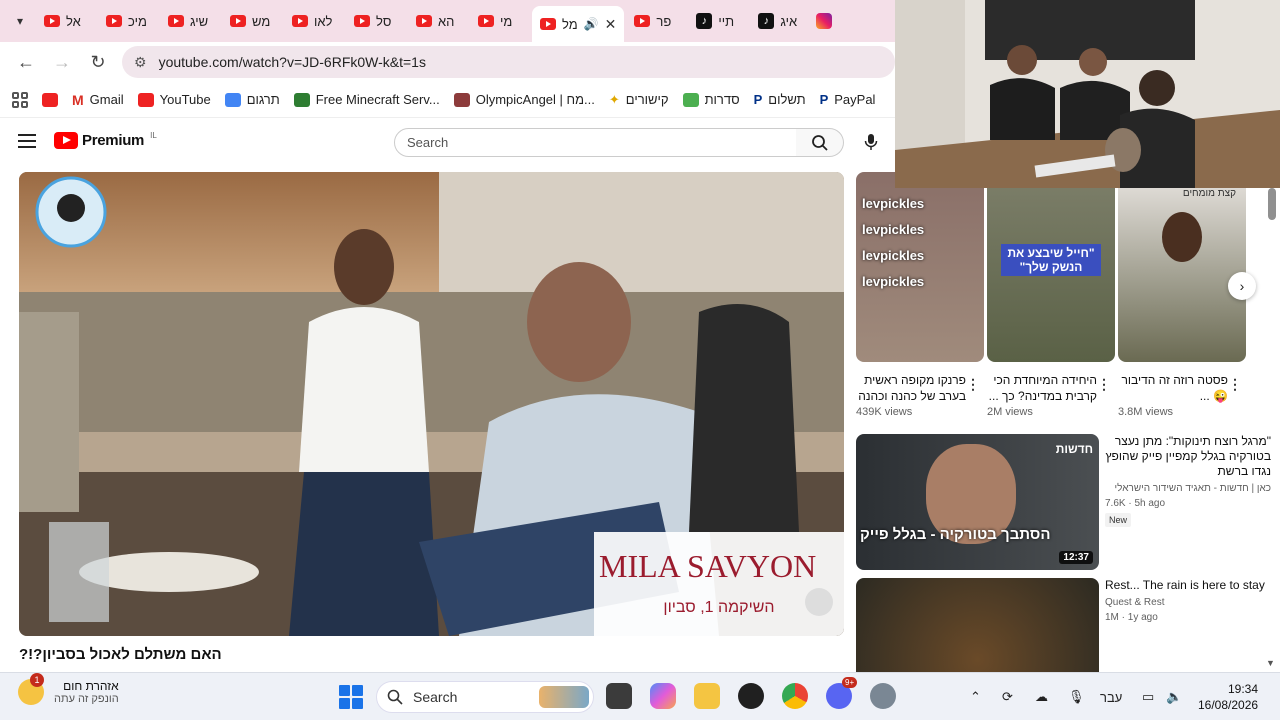 The image size is (1280, 720). I want to click on weather-widget: 1 אזהרת חום הונפק זה עתה, so click(68, 689).